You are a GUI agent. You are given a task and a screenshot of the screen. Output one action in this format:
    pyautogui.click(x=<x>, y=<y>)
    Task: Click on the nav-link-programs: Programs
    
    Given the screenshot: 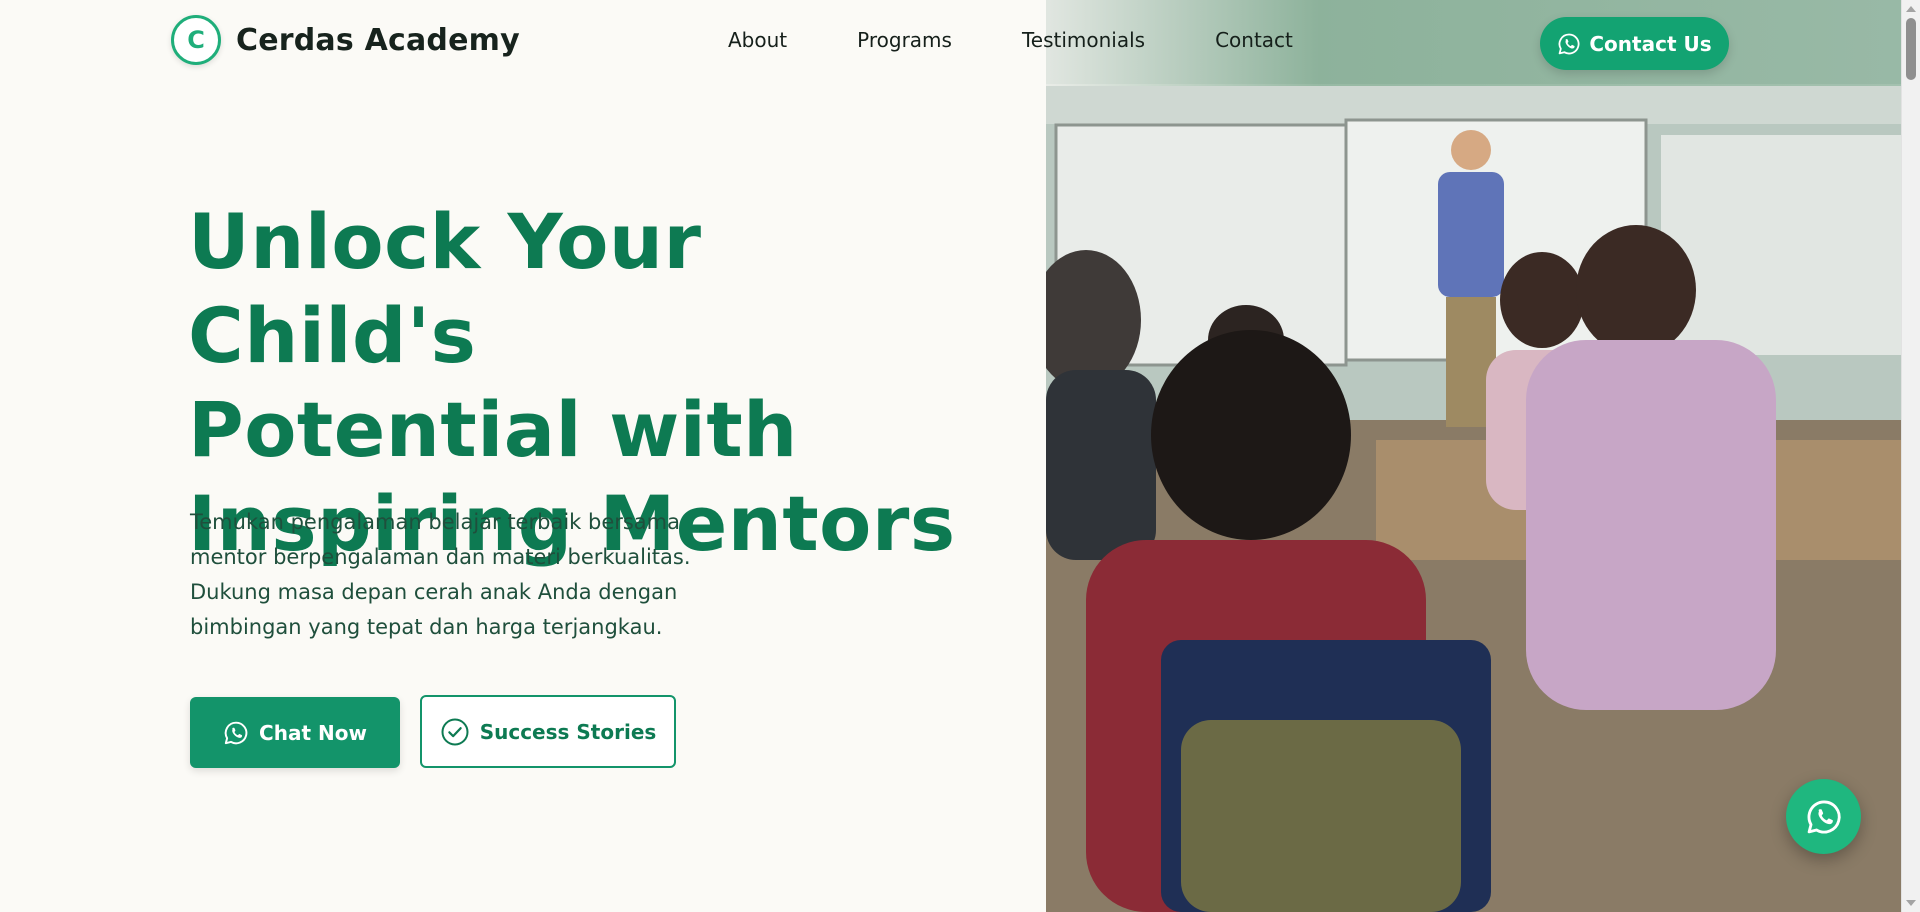 What is the action you would take?
    pyautogui.click(x=904, y=40)
    